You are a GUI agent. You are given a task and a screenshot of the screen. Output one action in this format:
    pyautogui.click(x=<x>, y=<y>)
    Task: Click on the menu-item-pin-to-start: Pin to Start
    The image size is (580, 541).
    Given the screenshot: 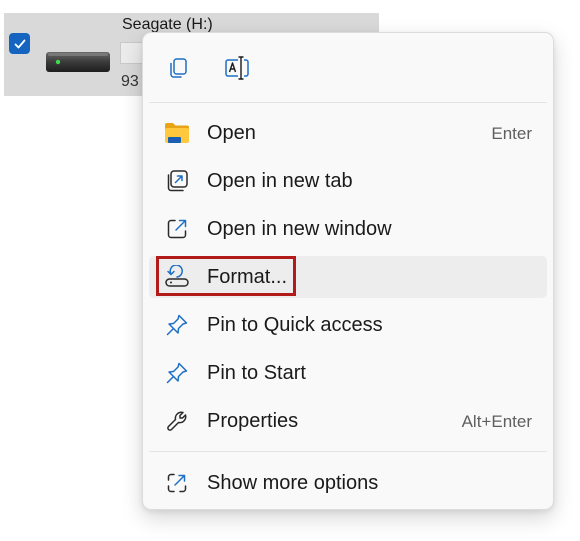 What is the action you would take?
    pyautogui.click(x=348, y=373)
    